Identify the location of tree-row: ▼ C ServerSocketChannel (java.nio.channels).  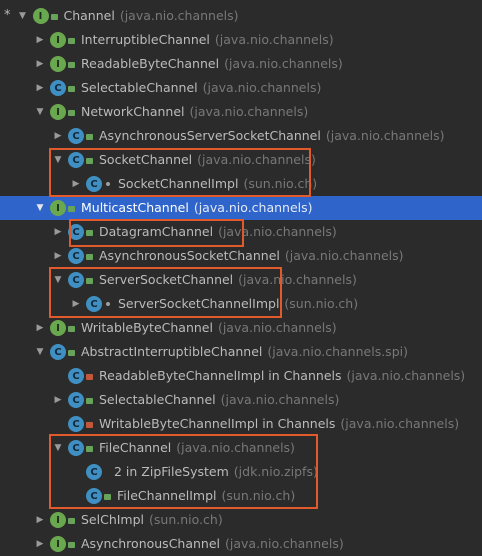
(241, 280).